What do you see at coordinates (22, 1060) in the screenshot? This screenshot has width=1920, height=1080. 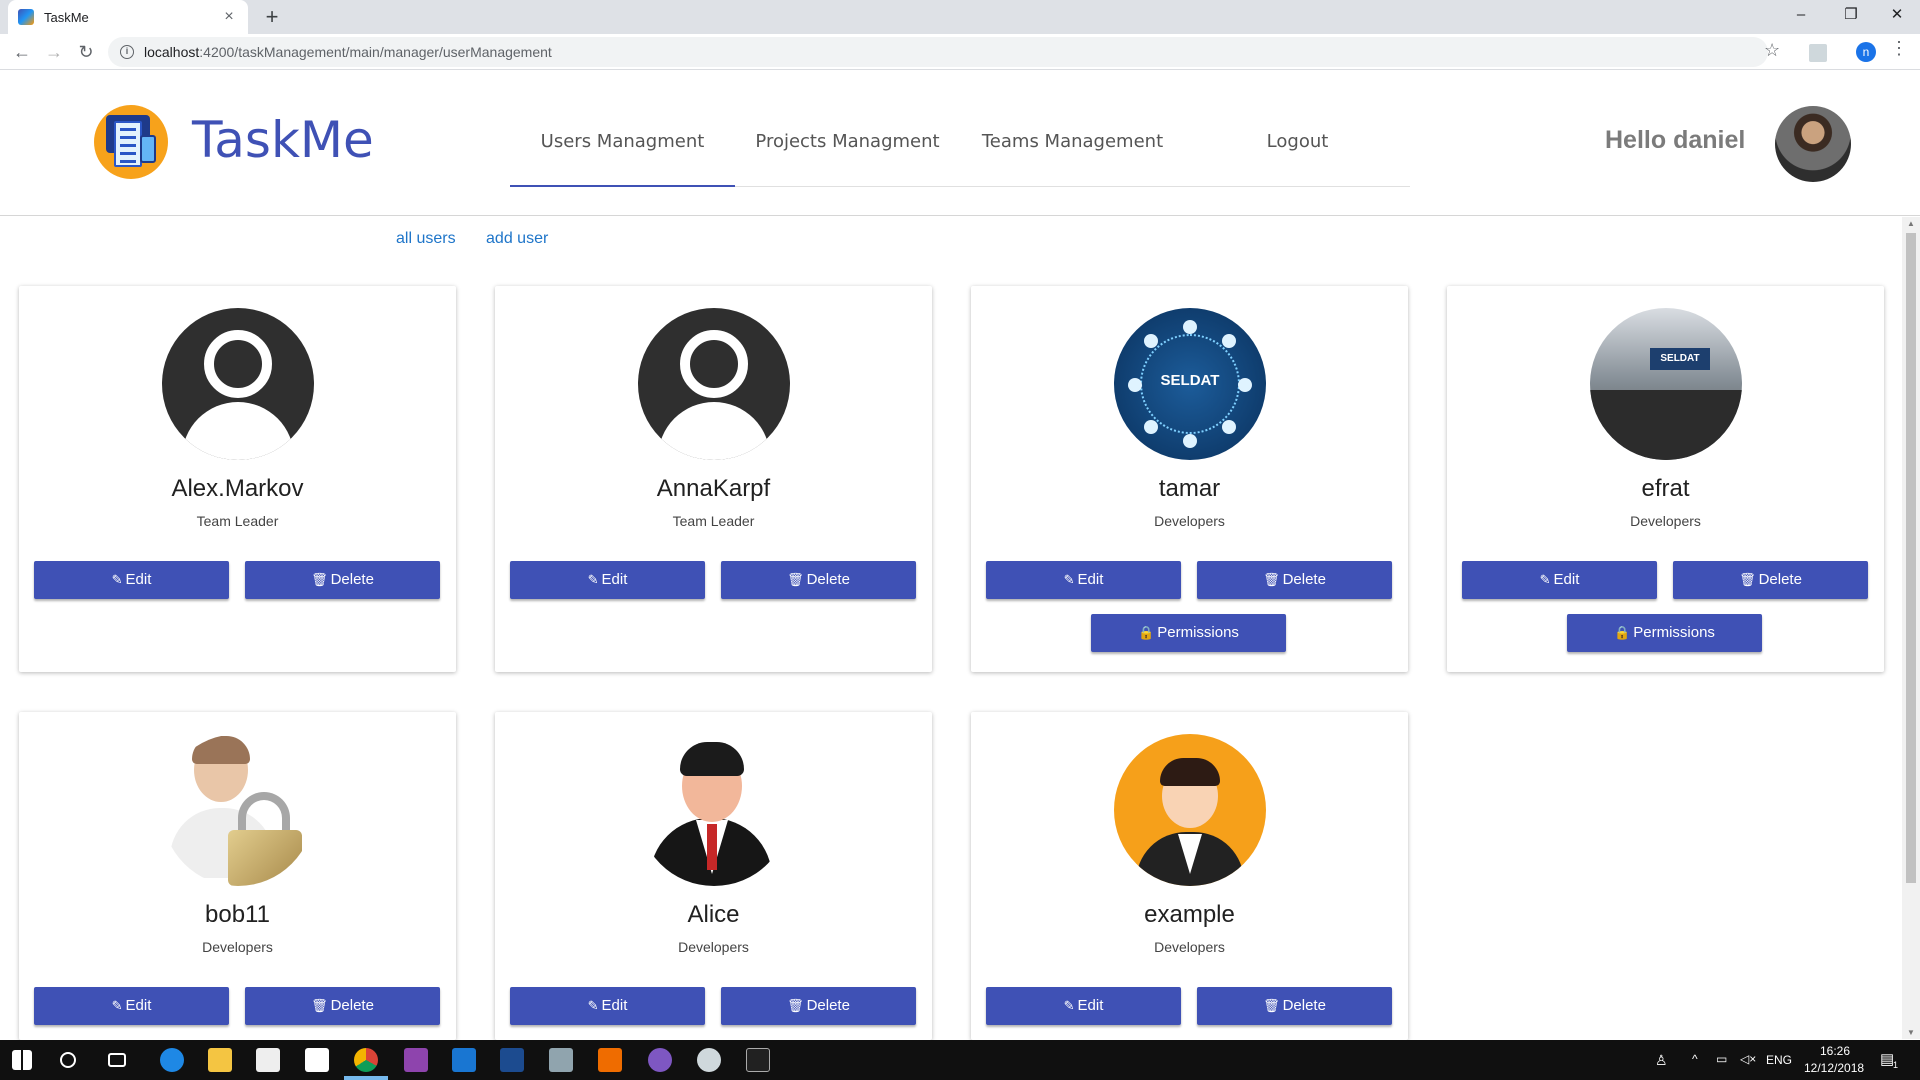 I see `windows-start-icon` at bounding box center [22, 1060].